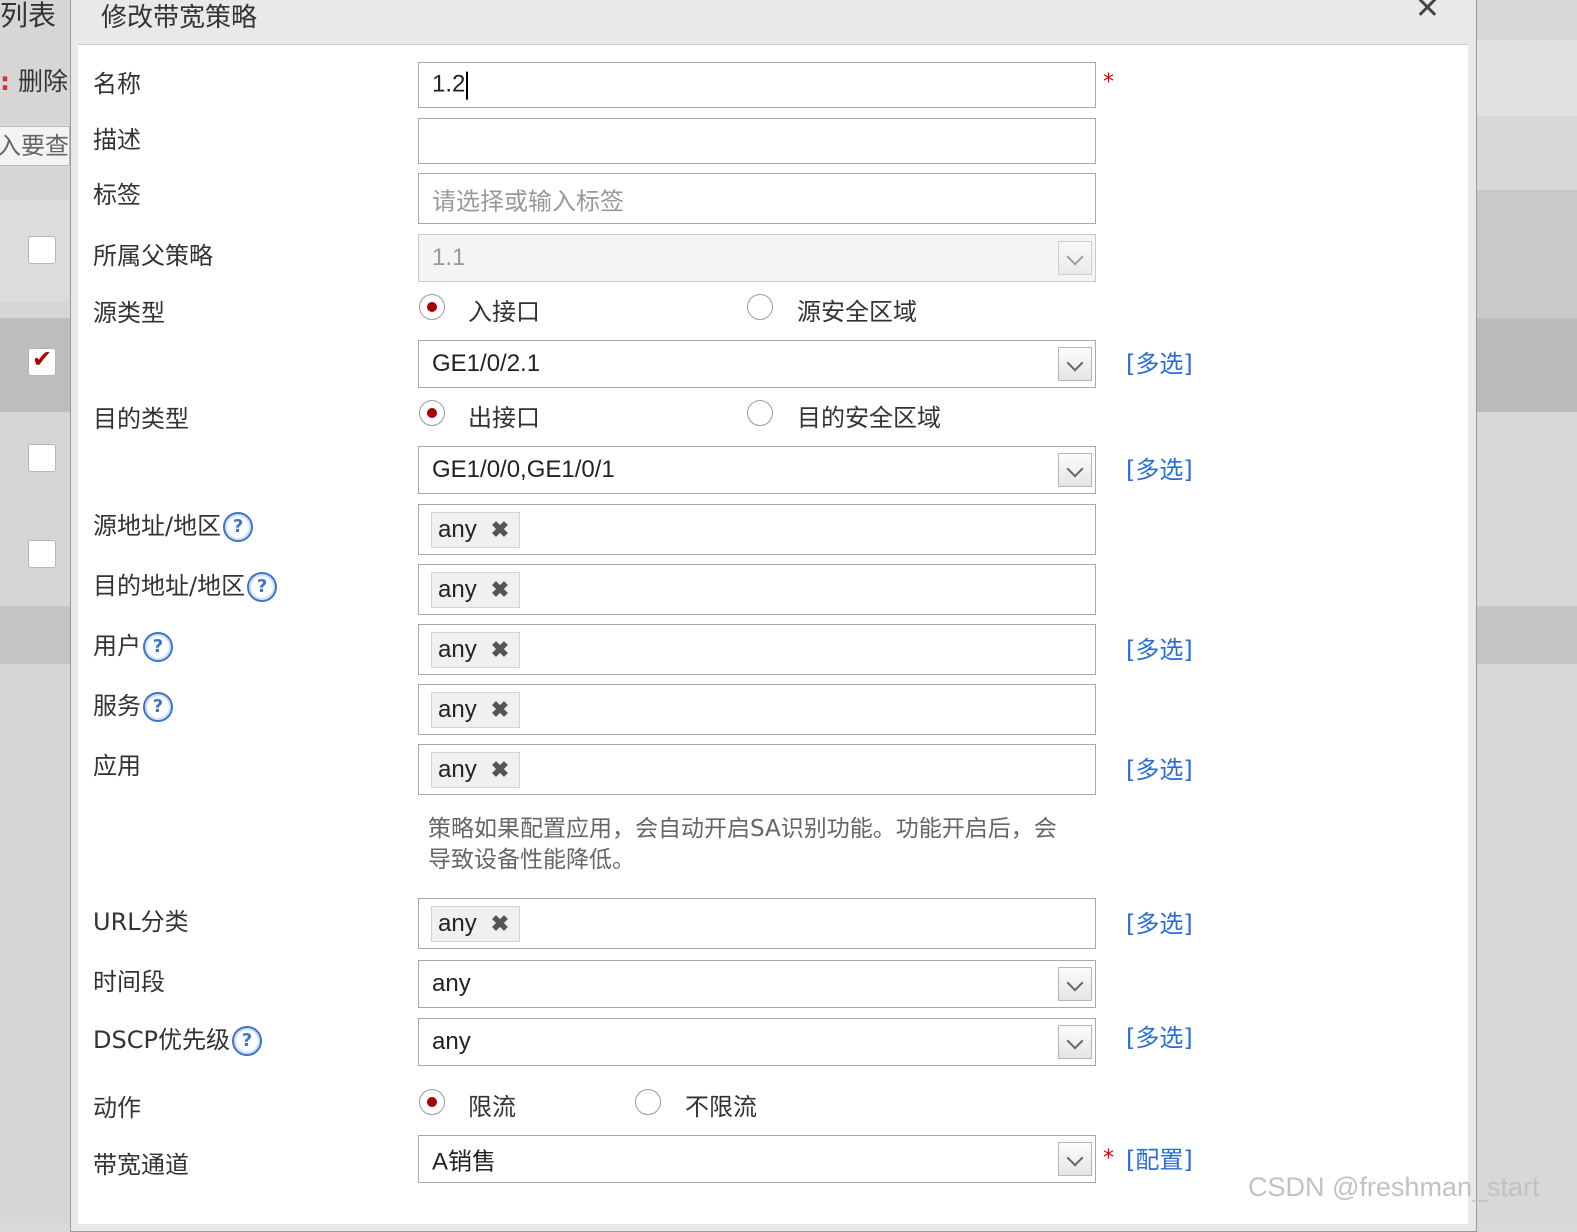 The height and width of the screenshot is (1232, 1577). I want to click on service-tag: any ✖, so click(476, 709).